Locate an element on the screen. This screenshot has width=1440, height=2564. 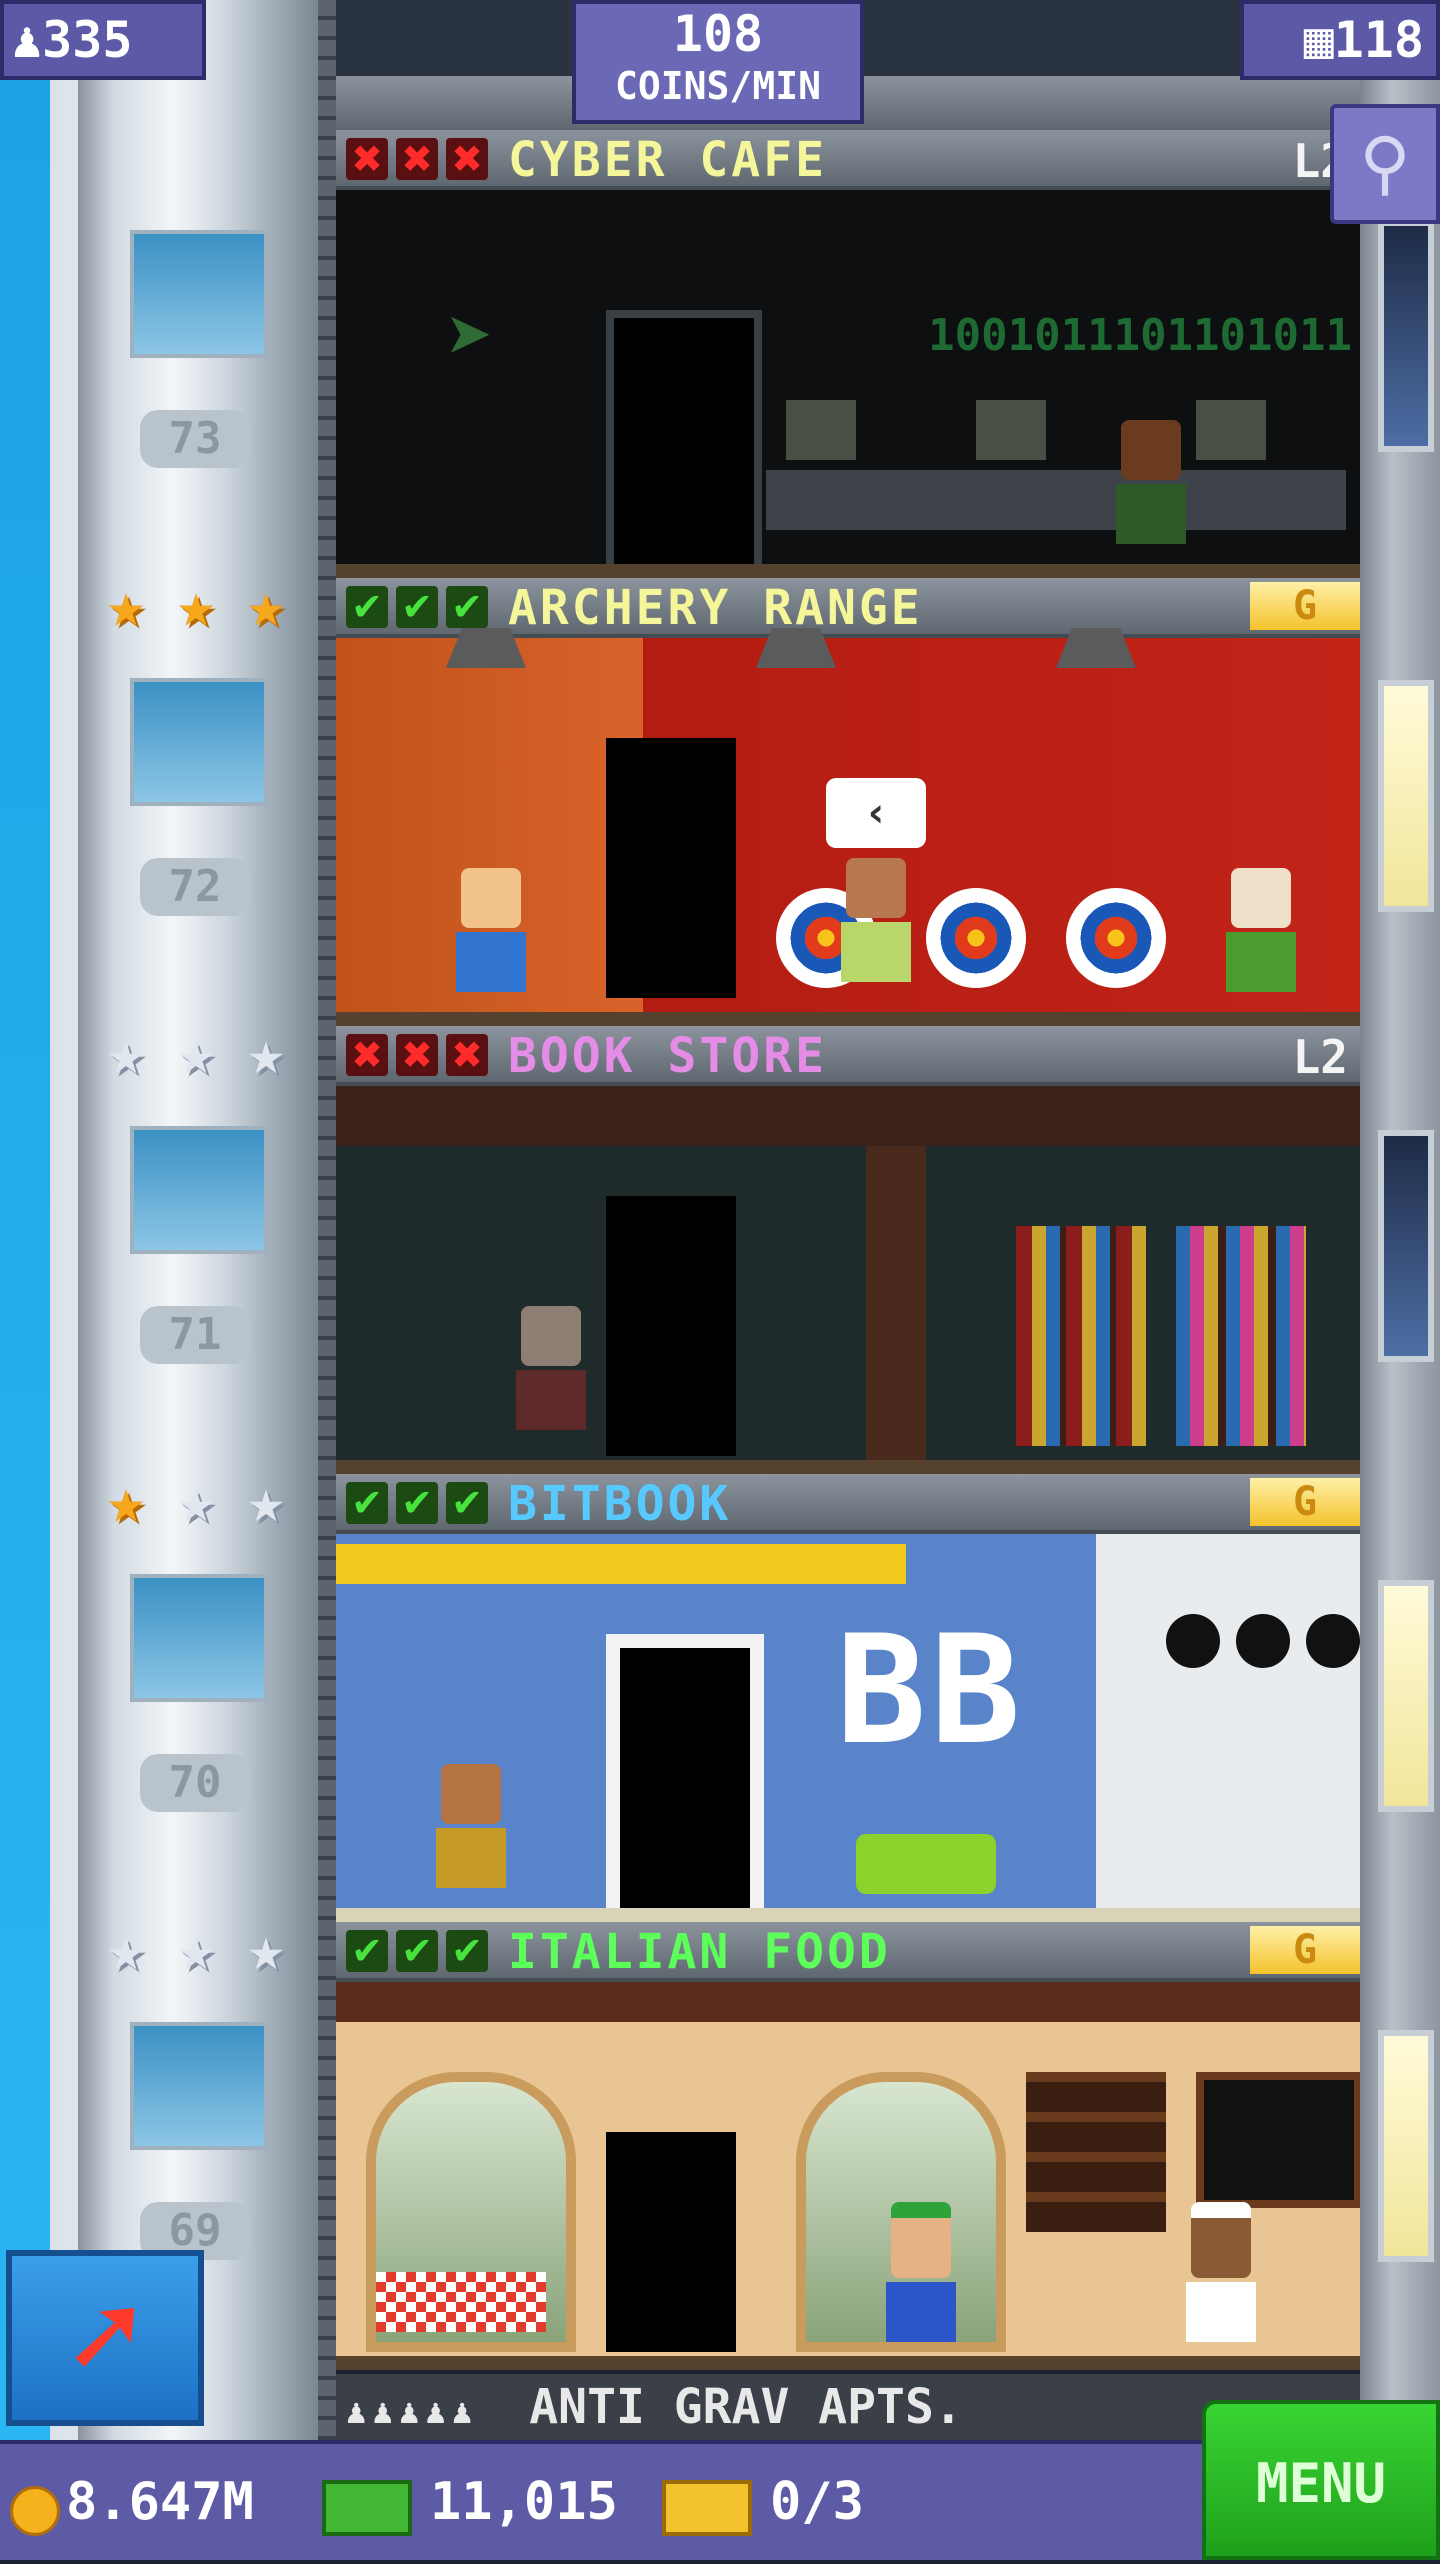
magnifier-icon: ⚲ is located at coordinates (1385, 163).